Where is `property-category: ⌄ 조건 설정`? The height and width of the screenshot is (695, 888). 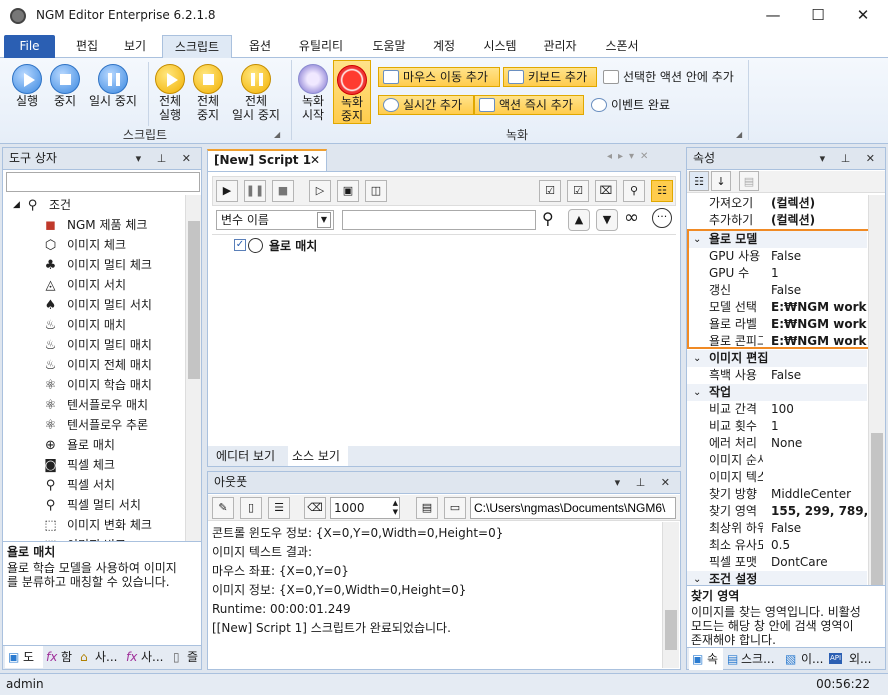 property-category: ⌄ 조건 설정 is located at coordinates (777, 578).